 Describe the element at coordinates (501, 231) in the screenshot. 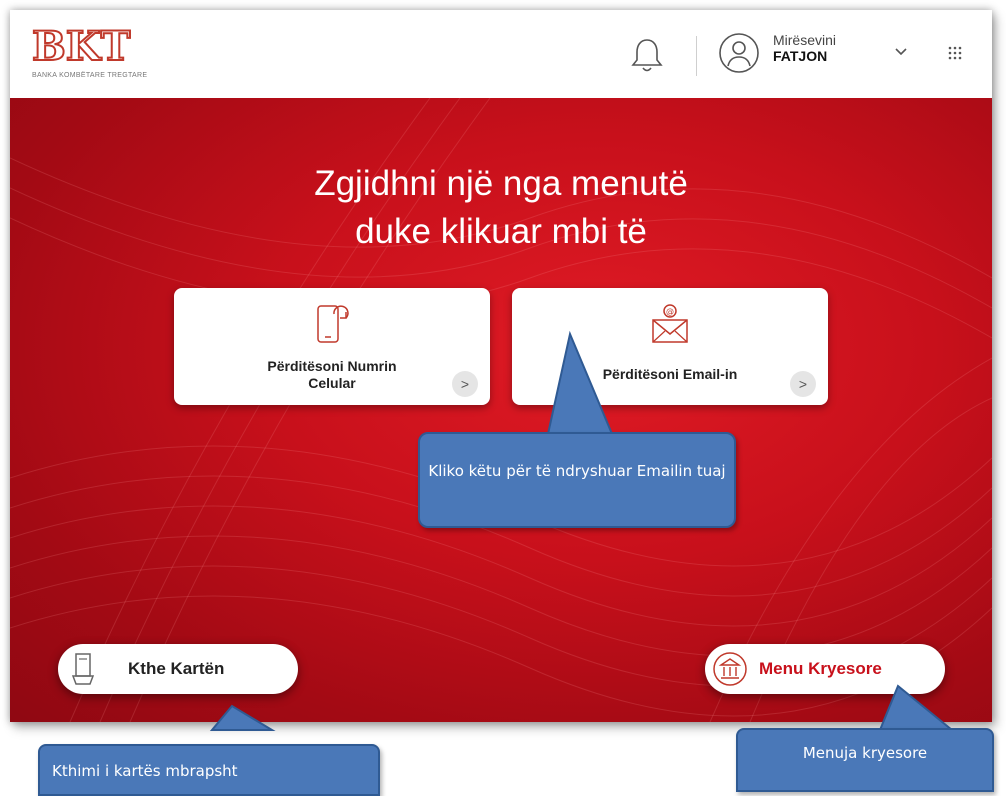

I see `headline-line-2: duke klikuar mbi të` at that location.